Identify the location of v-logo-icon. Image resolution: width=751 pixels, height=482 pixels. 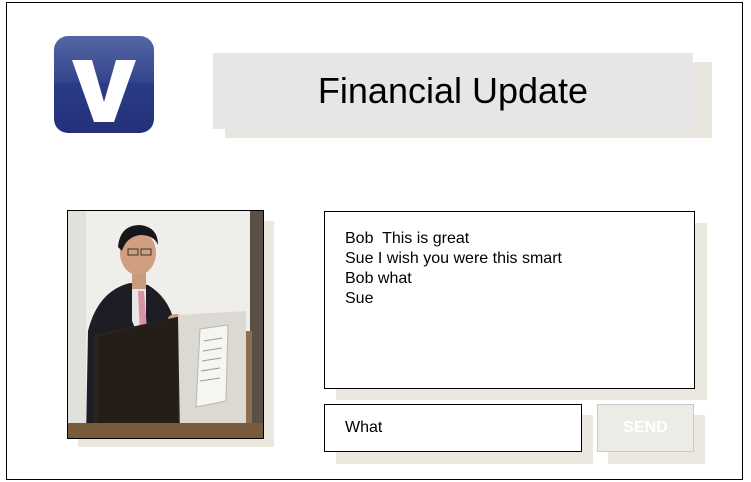
(104, 91).